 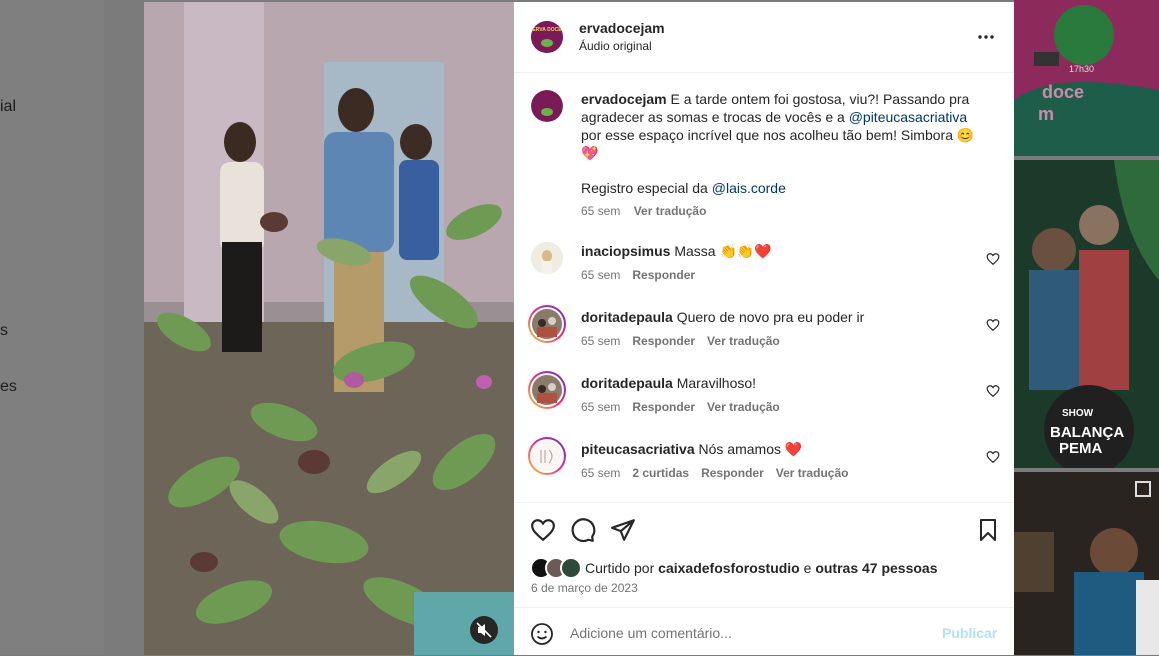 What do you see at coordinates (547, 106) in the screenshot?
I see `caption-avatar` at bounding box center [547, 106].